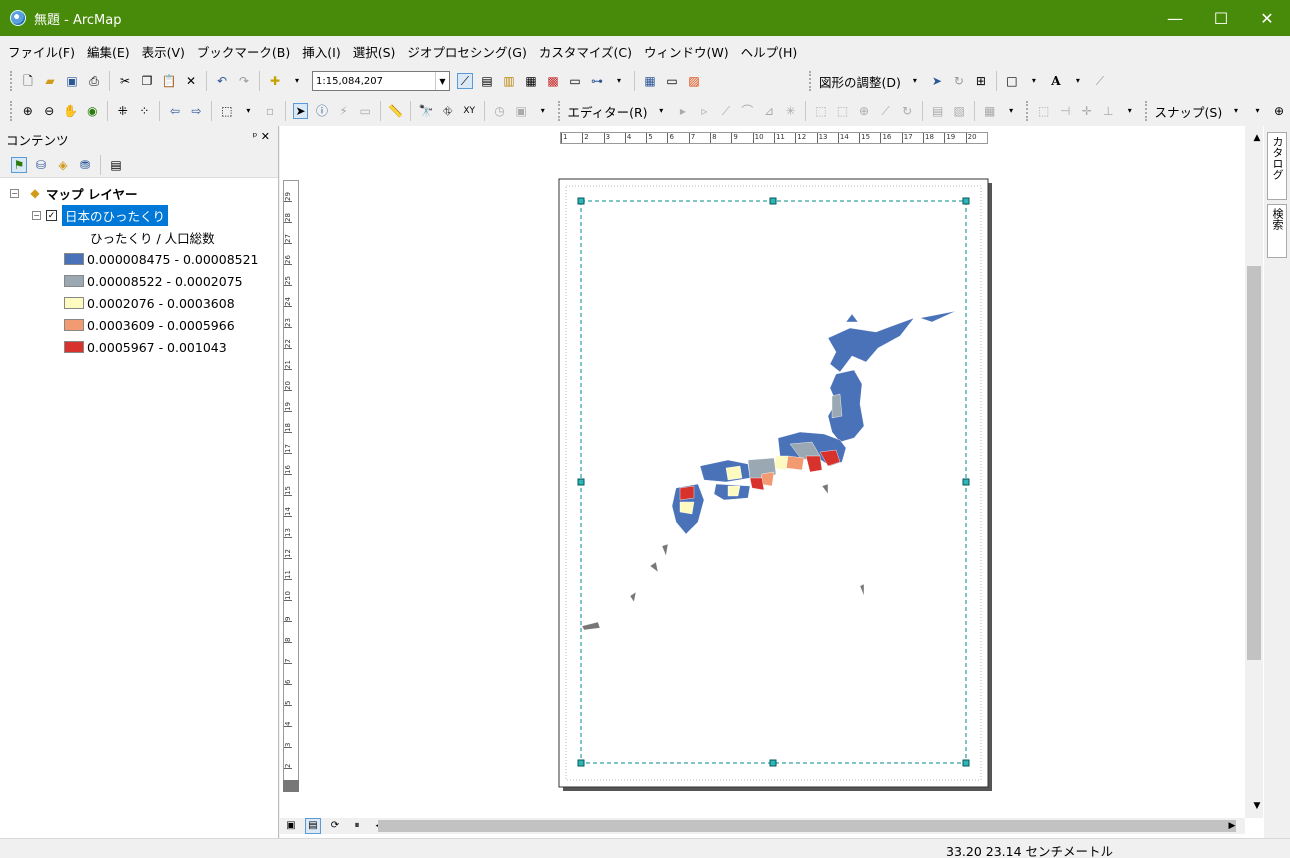 This screenshot has width=1290, height=858. Describe the element at coordinates (1012, 81) in the screenshot. I see `rectangle-icon: □` at that location.